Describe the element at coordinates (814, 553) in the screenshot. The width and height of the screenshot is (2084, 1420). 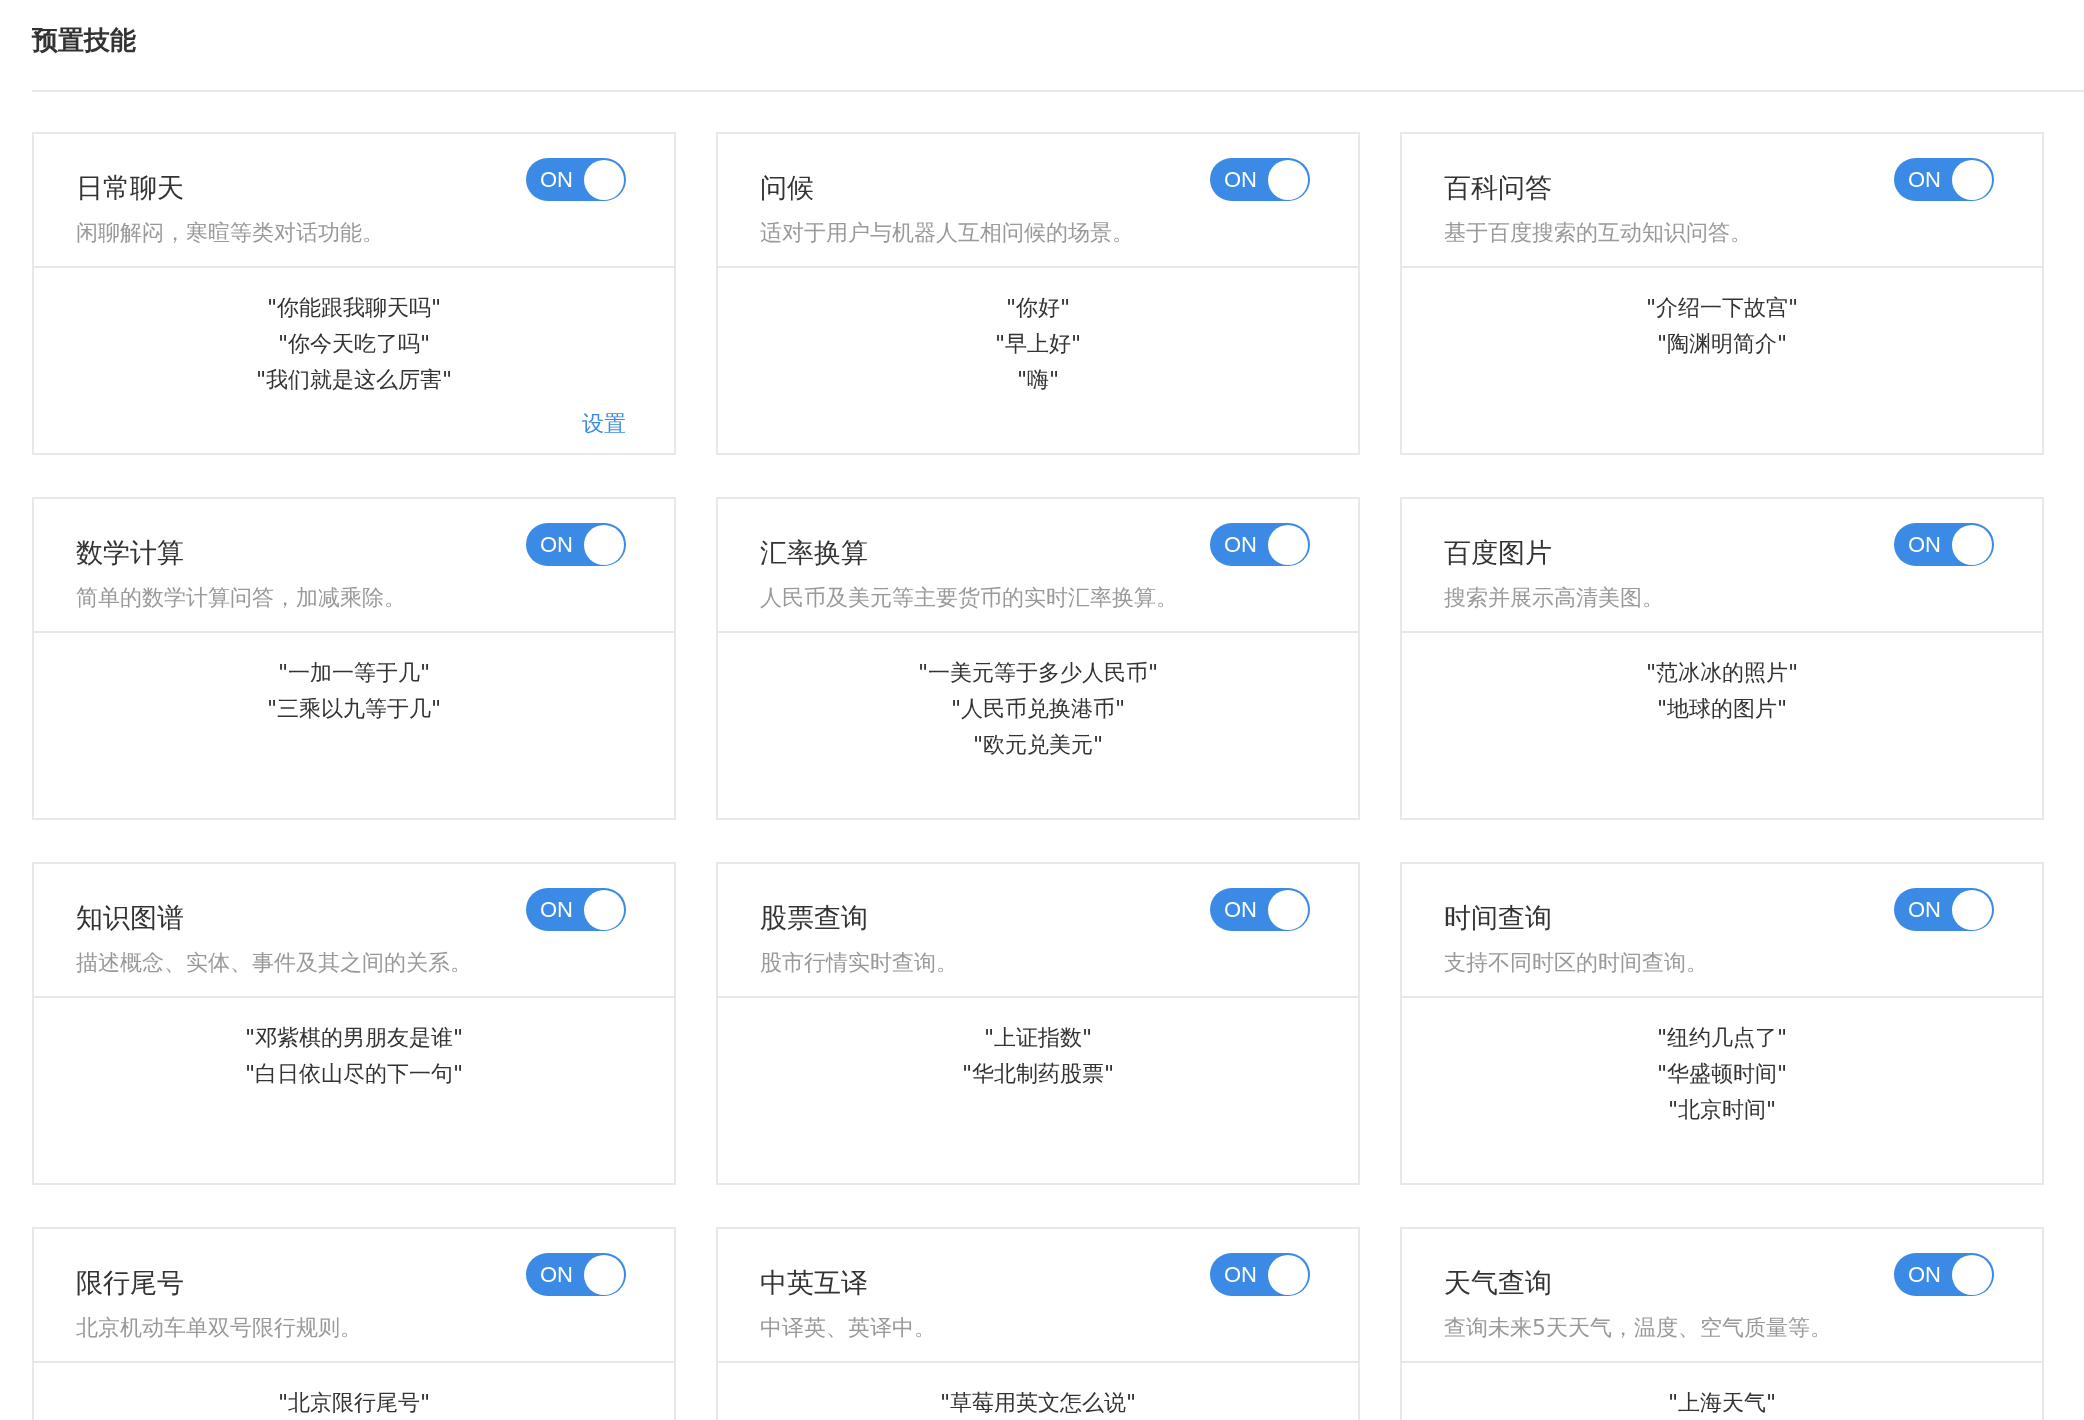
I see `skill-title: 汇率换算` at that location.